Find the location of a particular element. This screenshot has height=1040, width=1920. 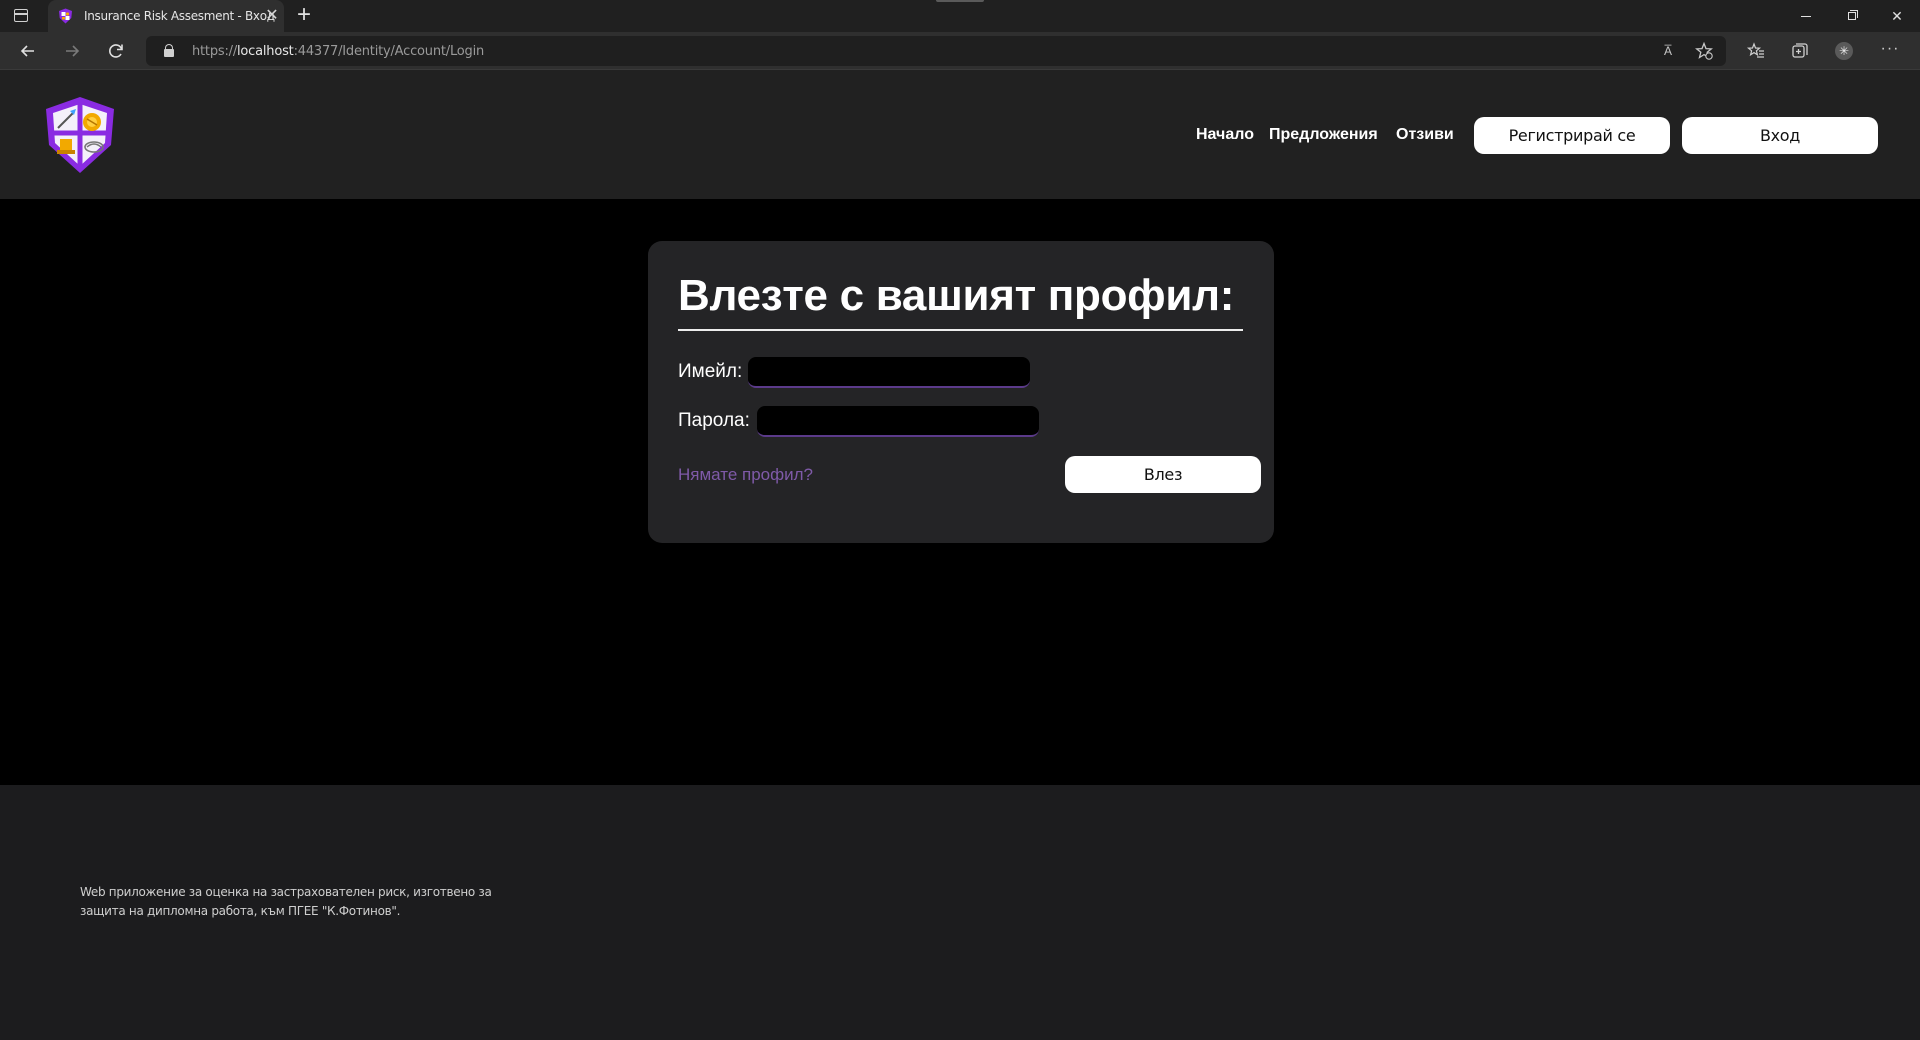

browser-tab-active: Insurance Risk Assesment - Вход ✕ is located at coordinates (166, 16).